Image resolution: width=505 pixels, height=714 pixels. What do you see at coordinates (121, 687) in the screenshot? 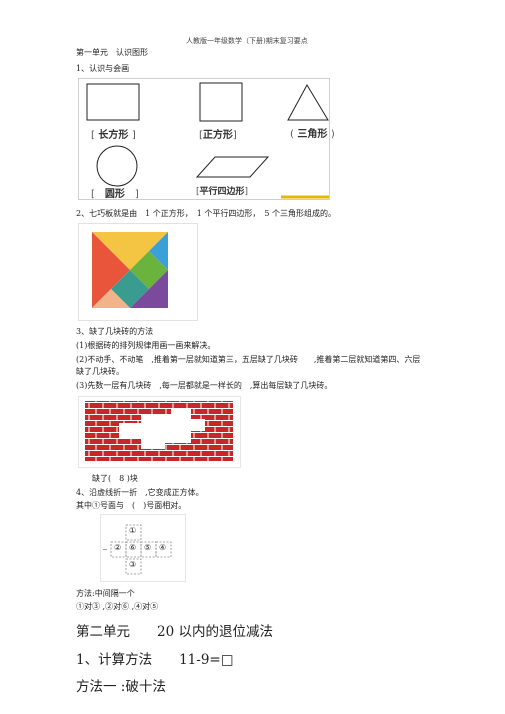
I see `unit2-method1: 方法一 :破十法` at bounding box center [121, 687].